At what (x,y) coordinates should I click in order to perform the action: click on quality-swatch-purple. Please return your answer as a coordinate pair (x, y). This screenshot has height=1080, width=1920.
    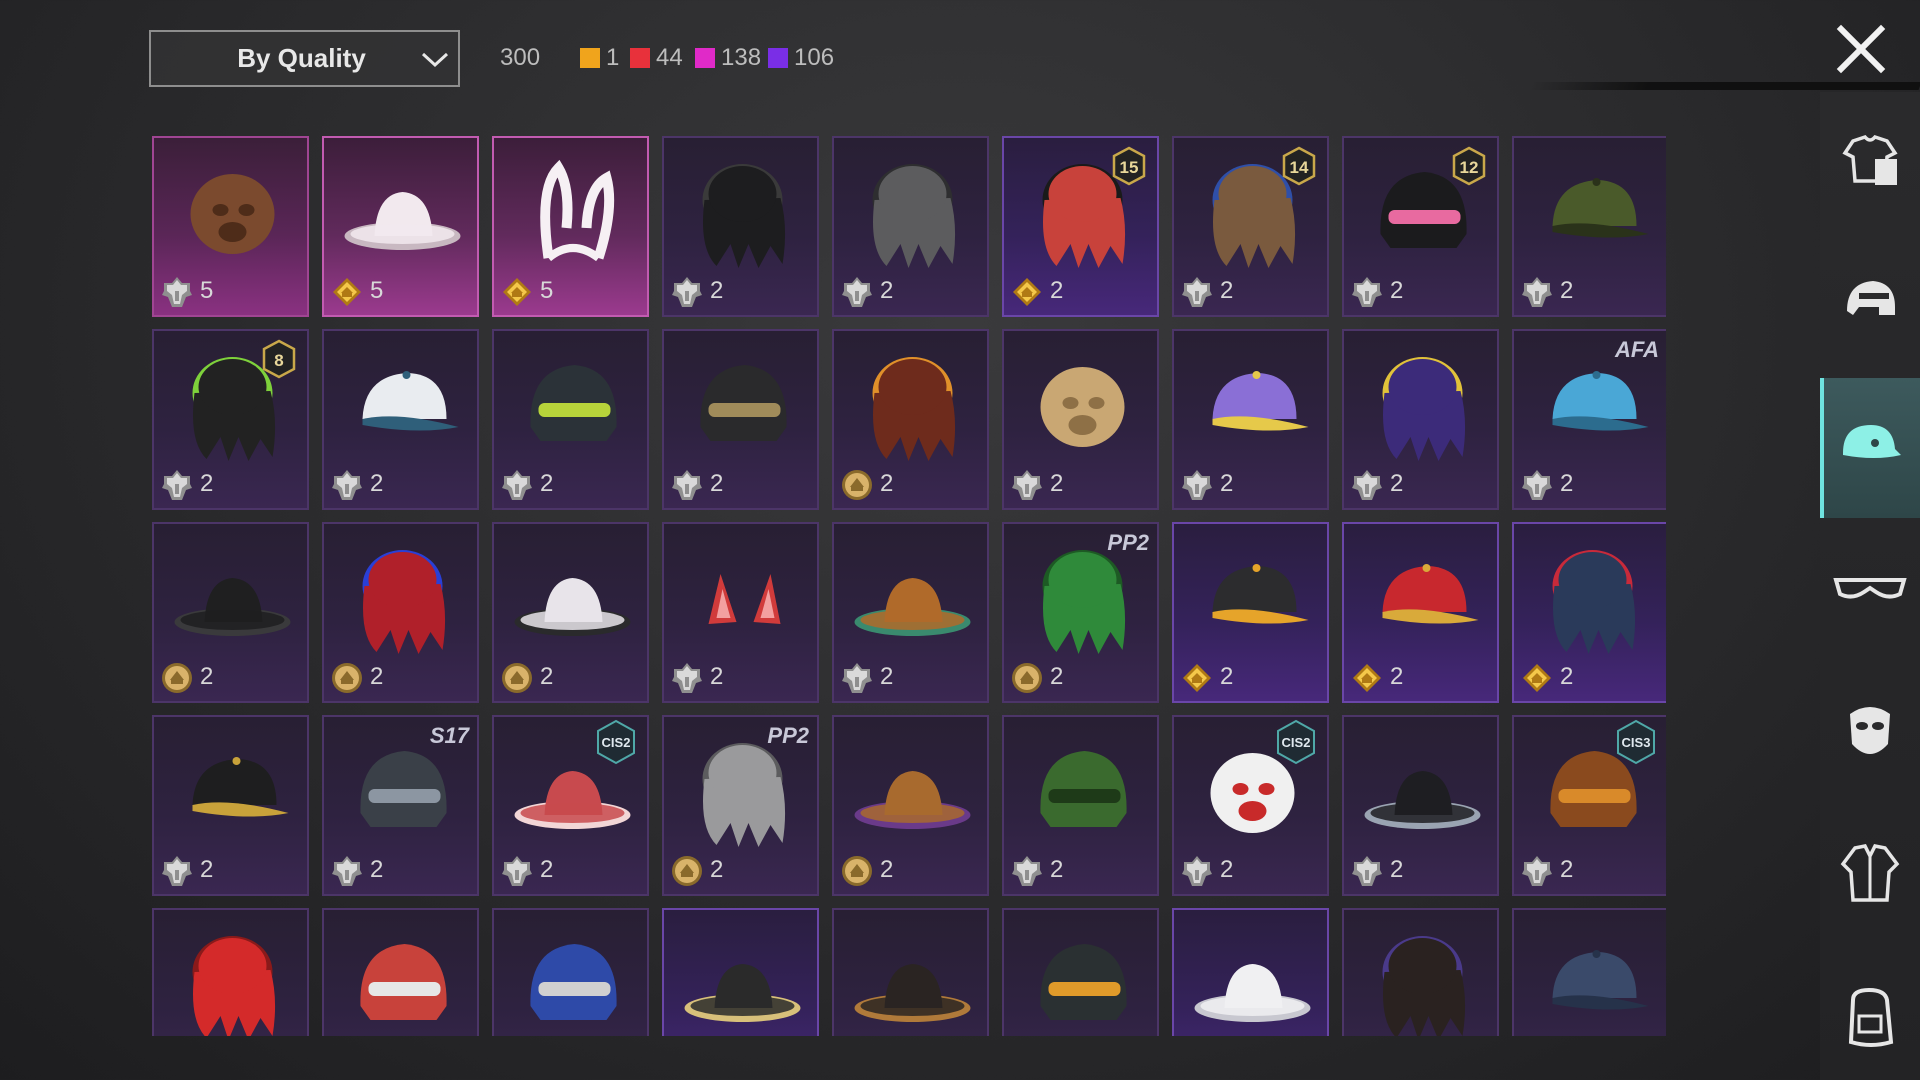
    Looking at the image, I should click on (778, 58).